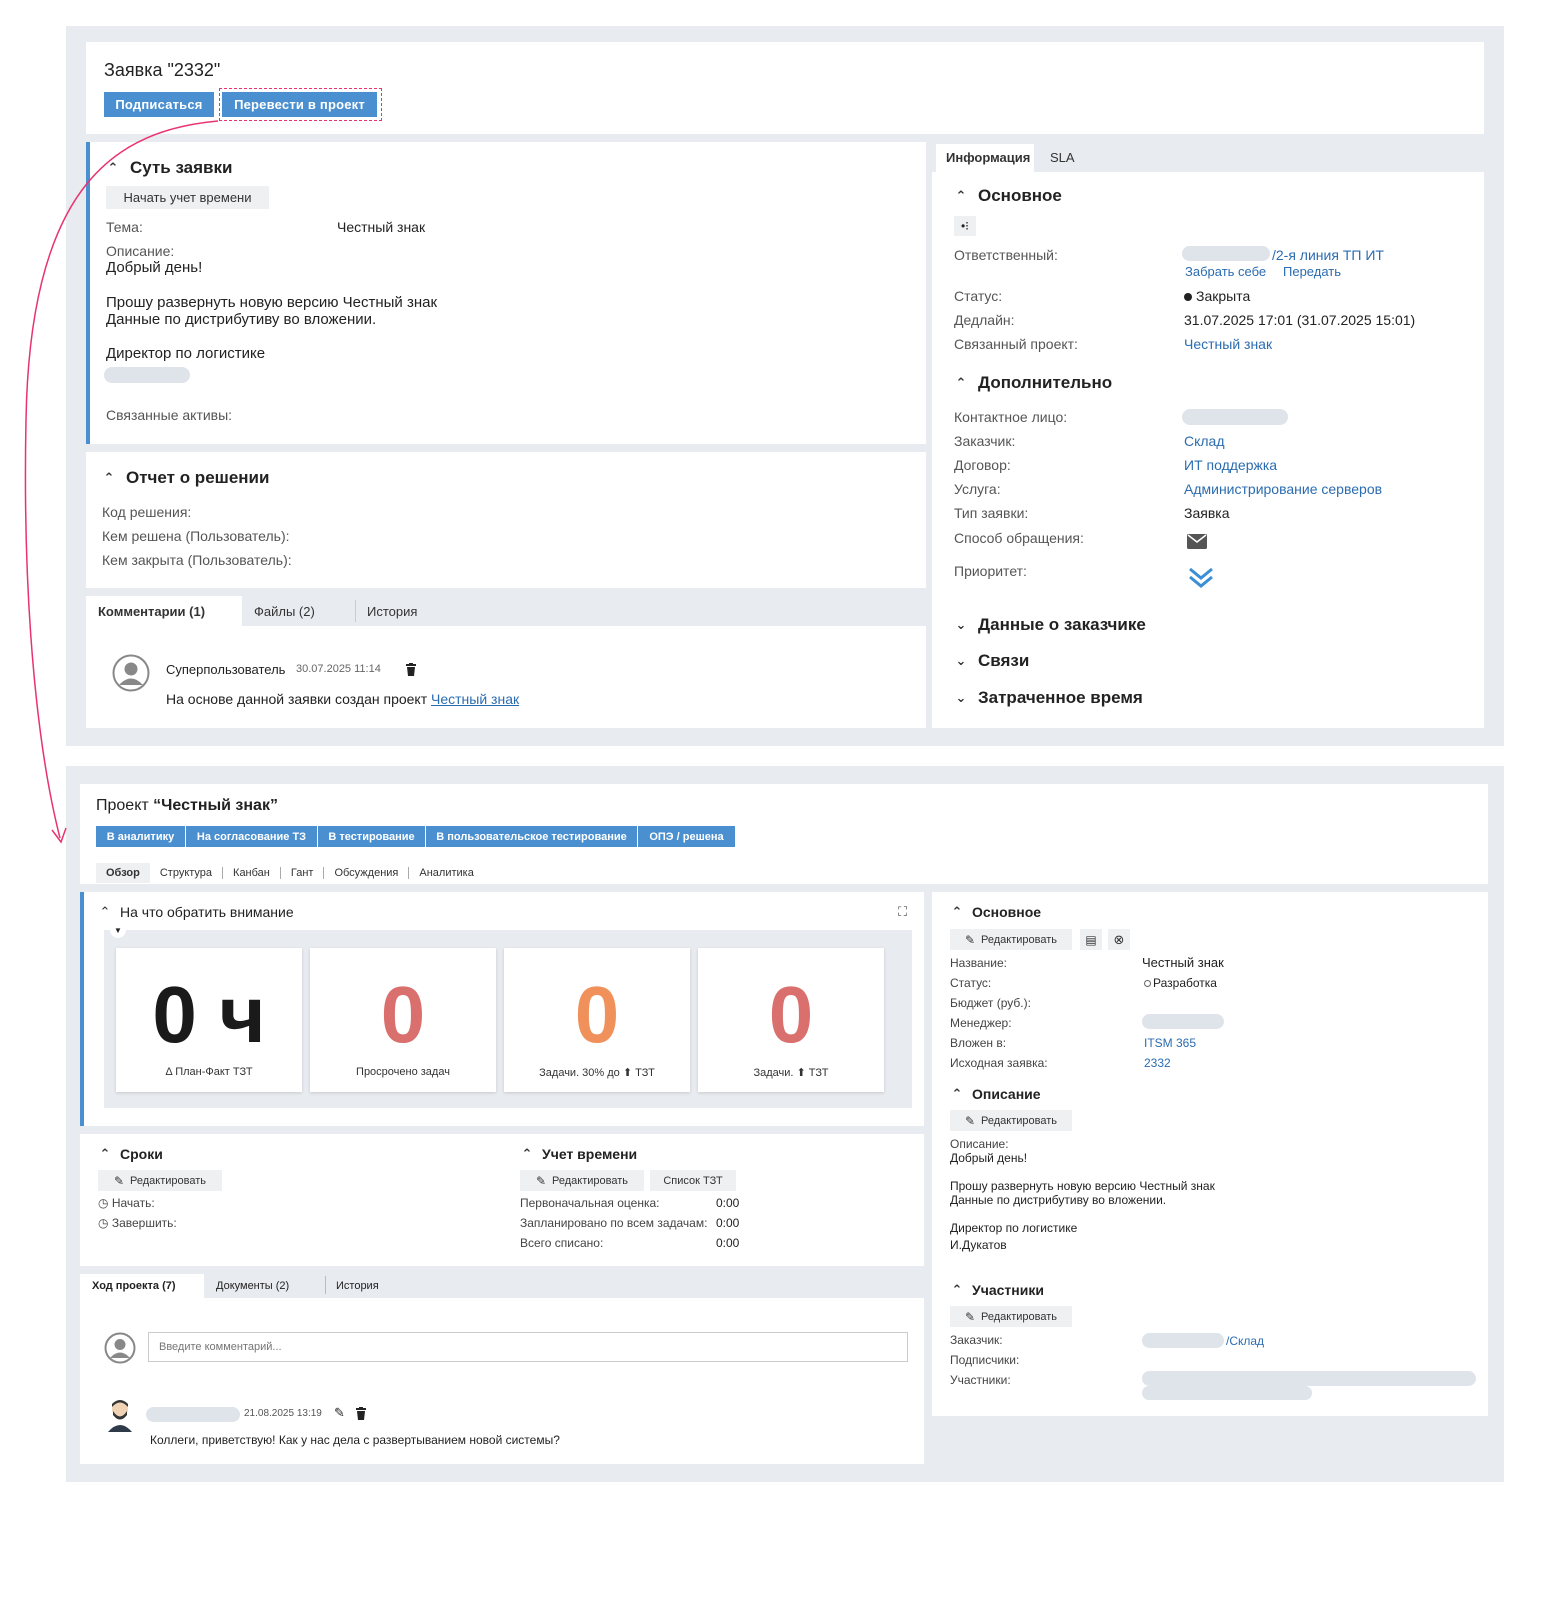 The height and width of the screenshot is (1600, 1568). Describe the element at coordinates (902, 912) in the screenshot. I see `expand-icon: ⛶` at that location.